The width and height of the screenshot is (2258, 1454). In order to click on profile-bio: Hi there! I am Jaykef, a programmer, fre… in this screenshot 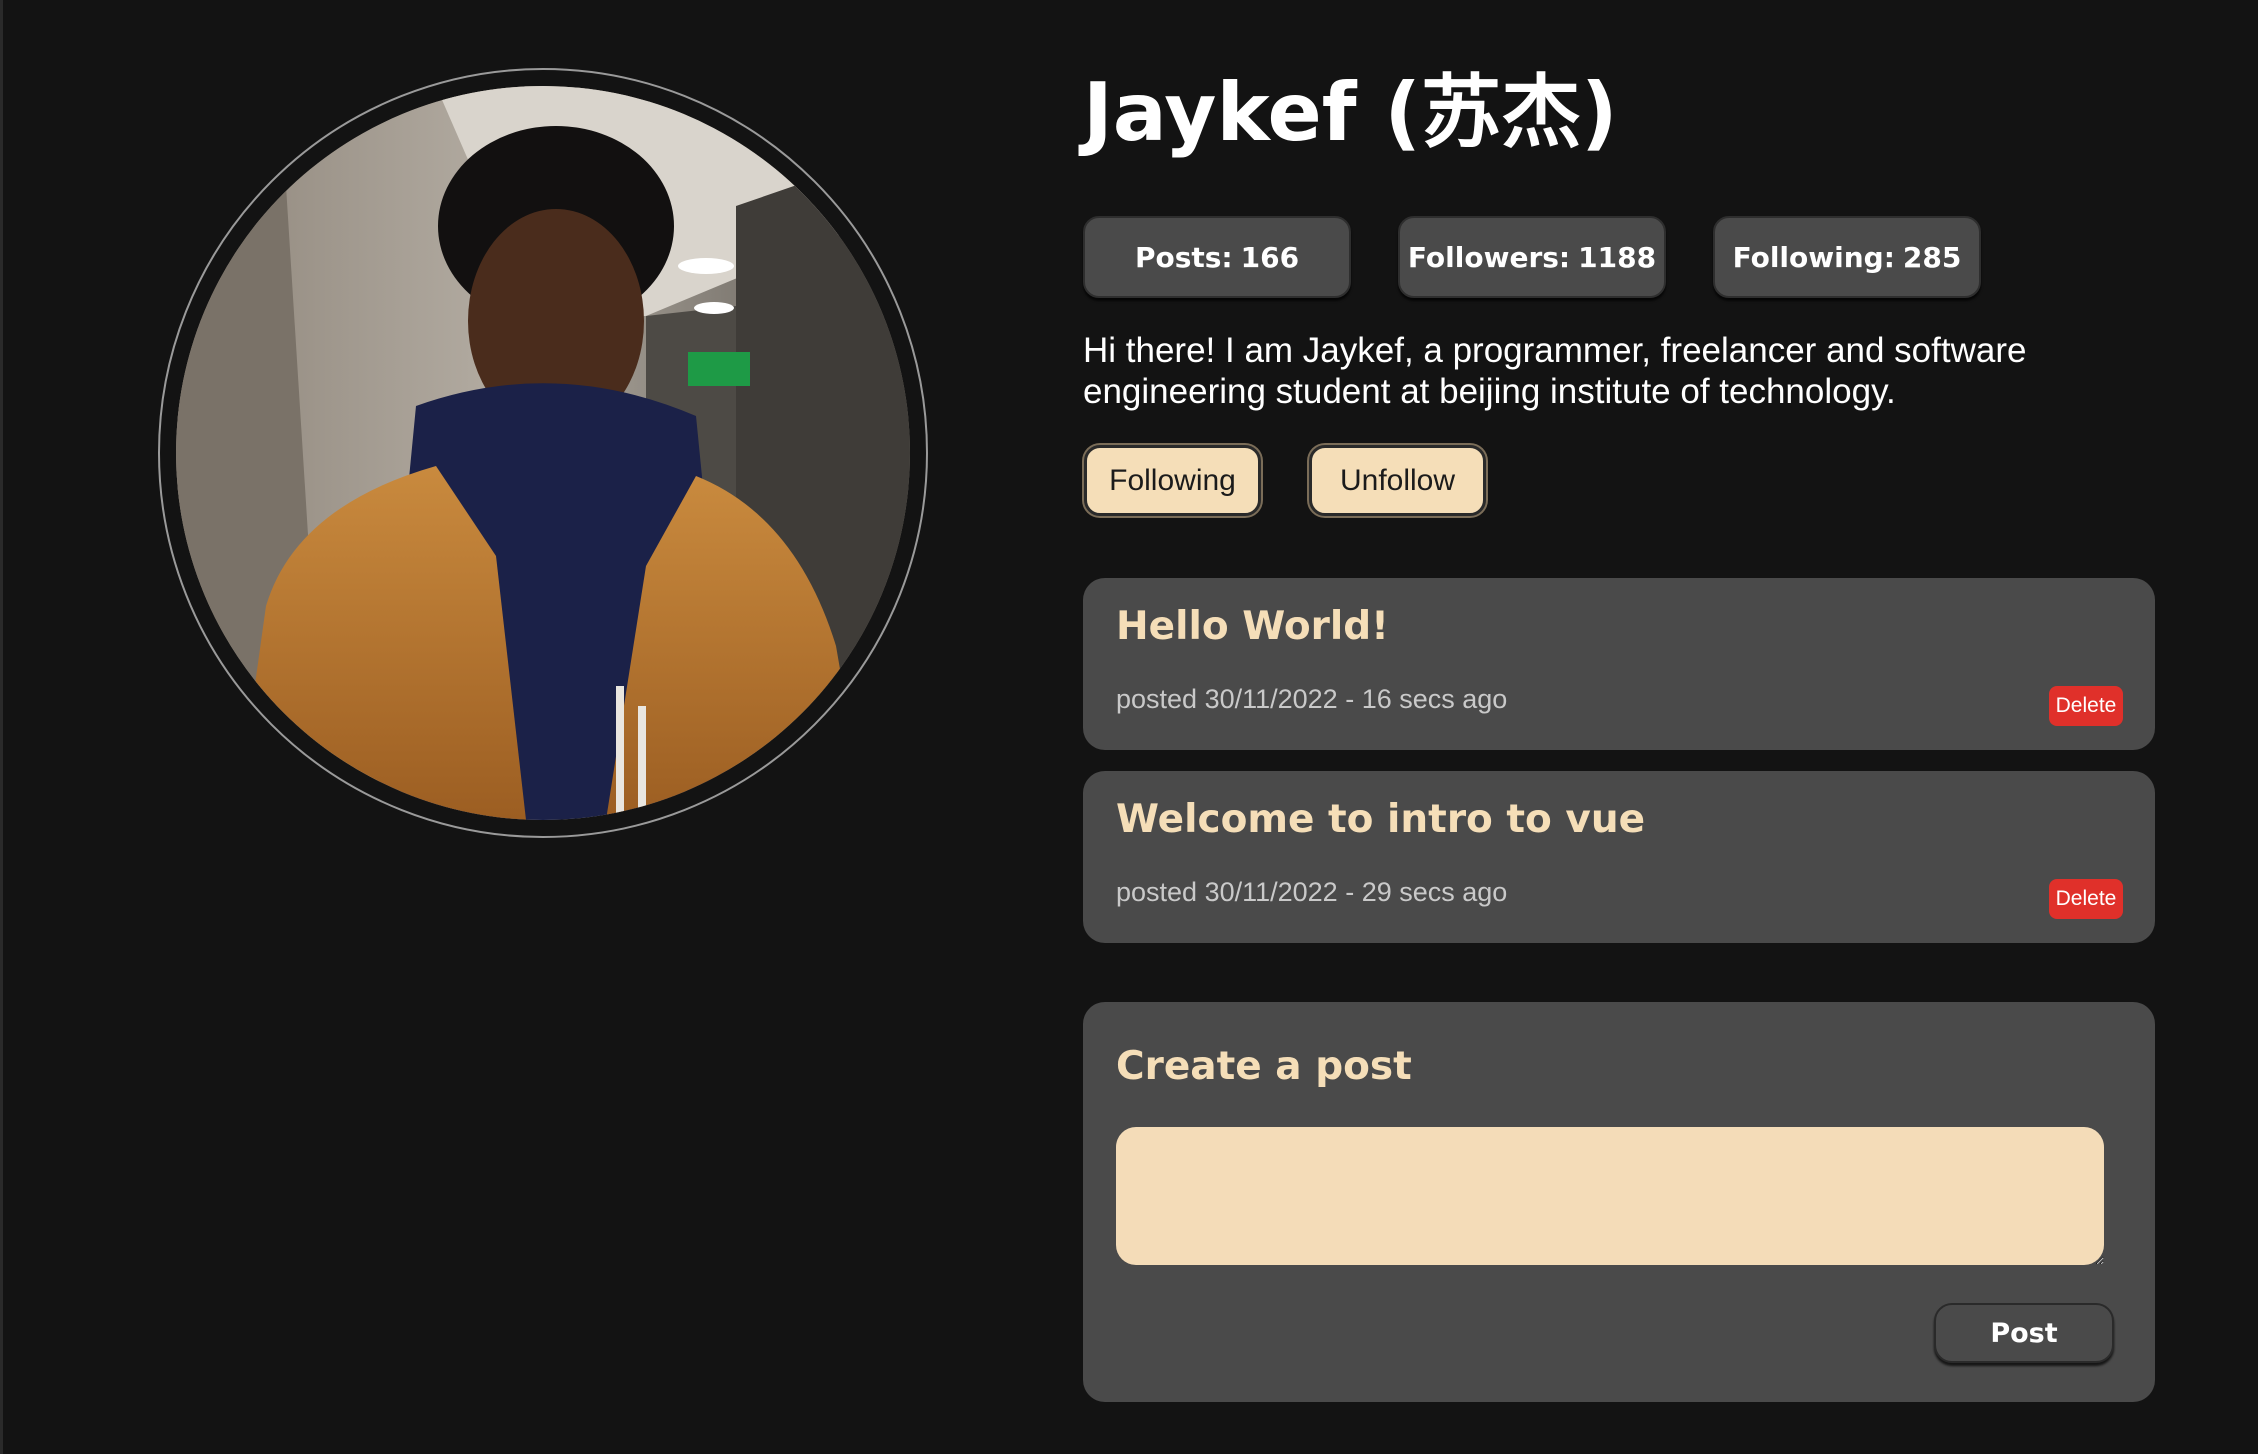, I will do `click(1555, 371)`.